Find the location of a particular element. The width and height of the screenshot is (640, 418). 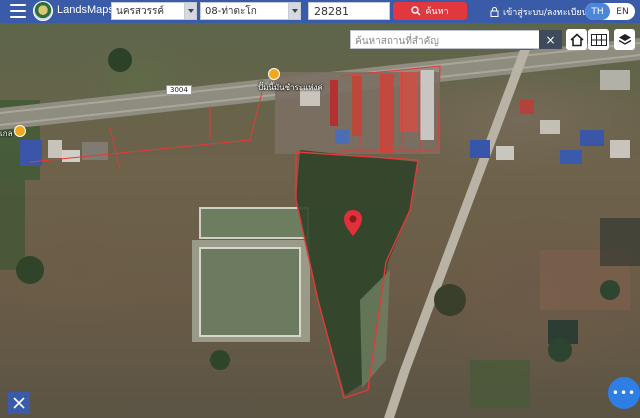

search-button-label: ค้นหา is located at coordinates (437, 12).